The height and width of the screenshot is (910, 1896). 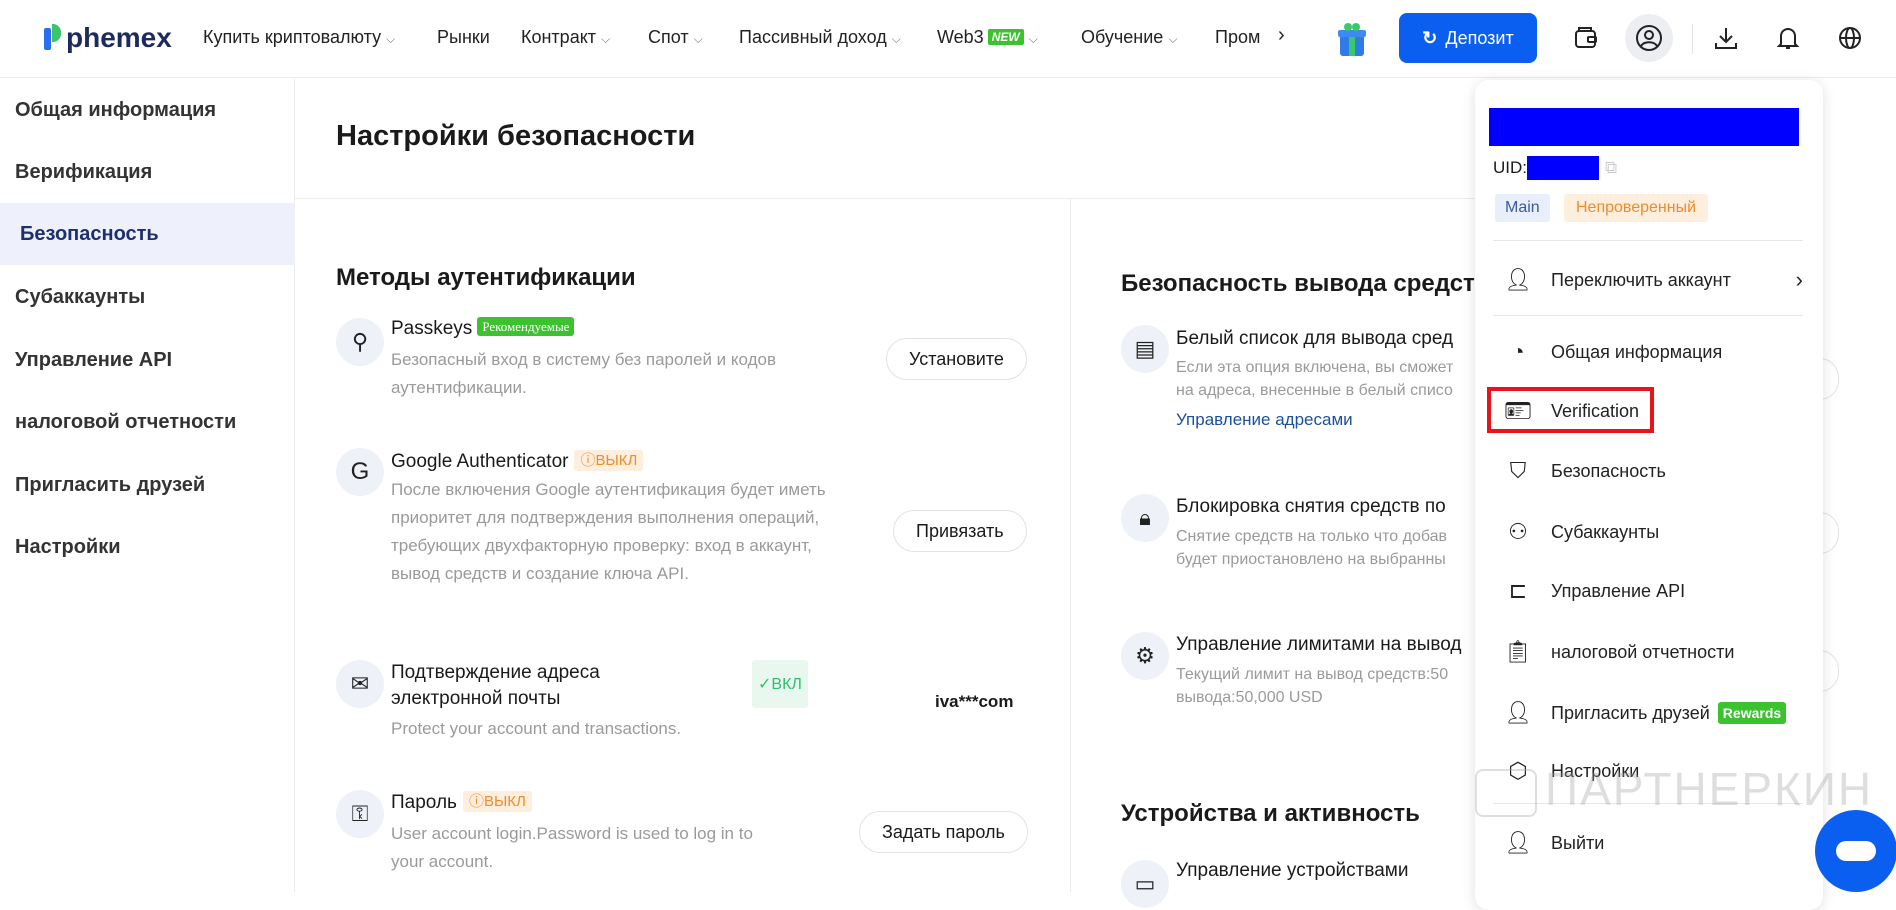 What do you see at coordinates (1518, 590) in the screenshot?
I see `plug-icon: ⊏` at bounding box center [1518, 590].